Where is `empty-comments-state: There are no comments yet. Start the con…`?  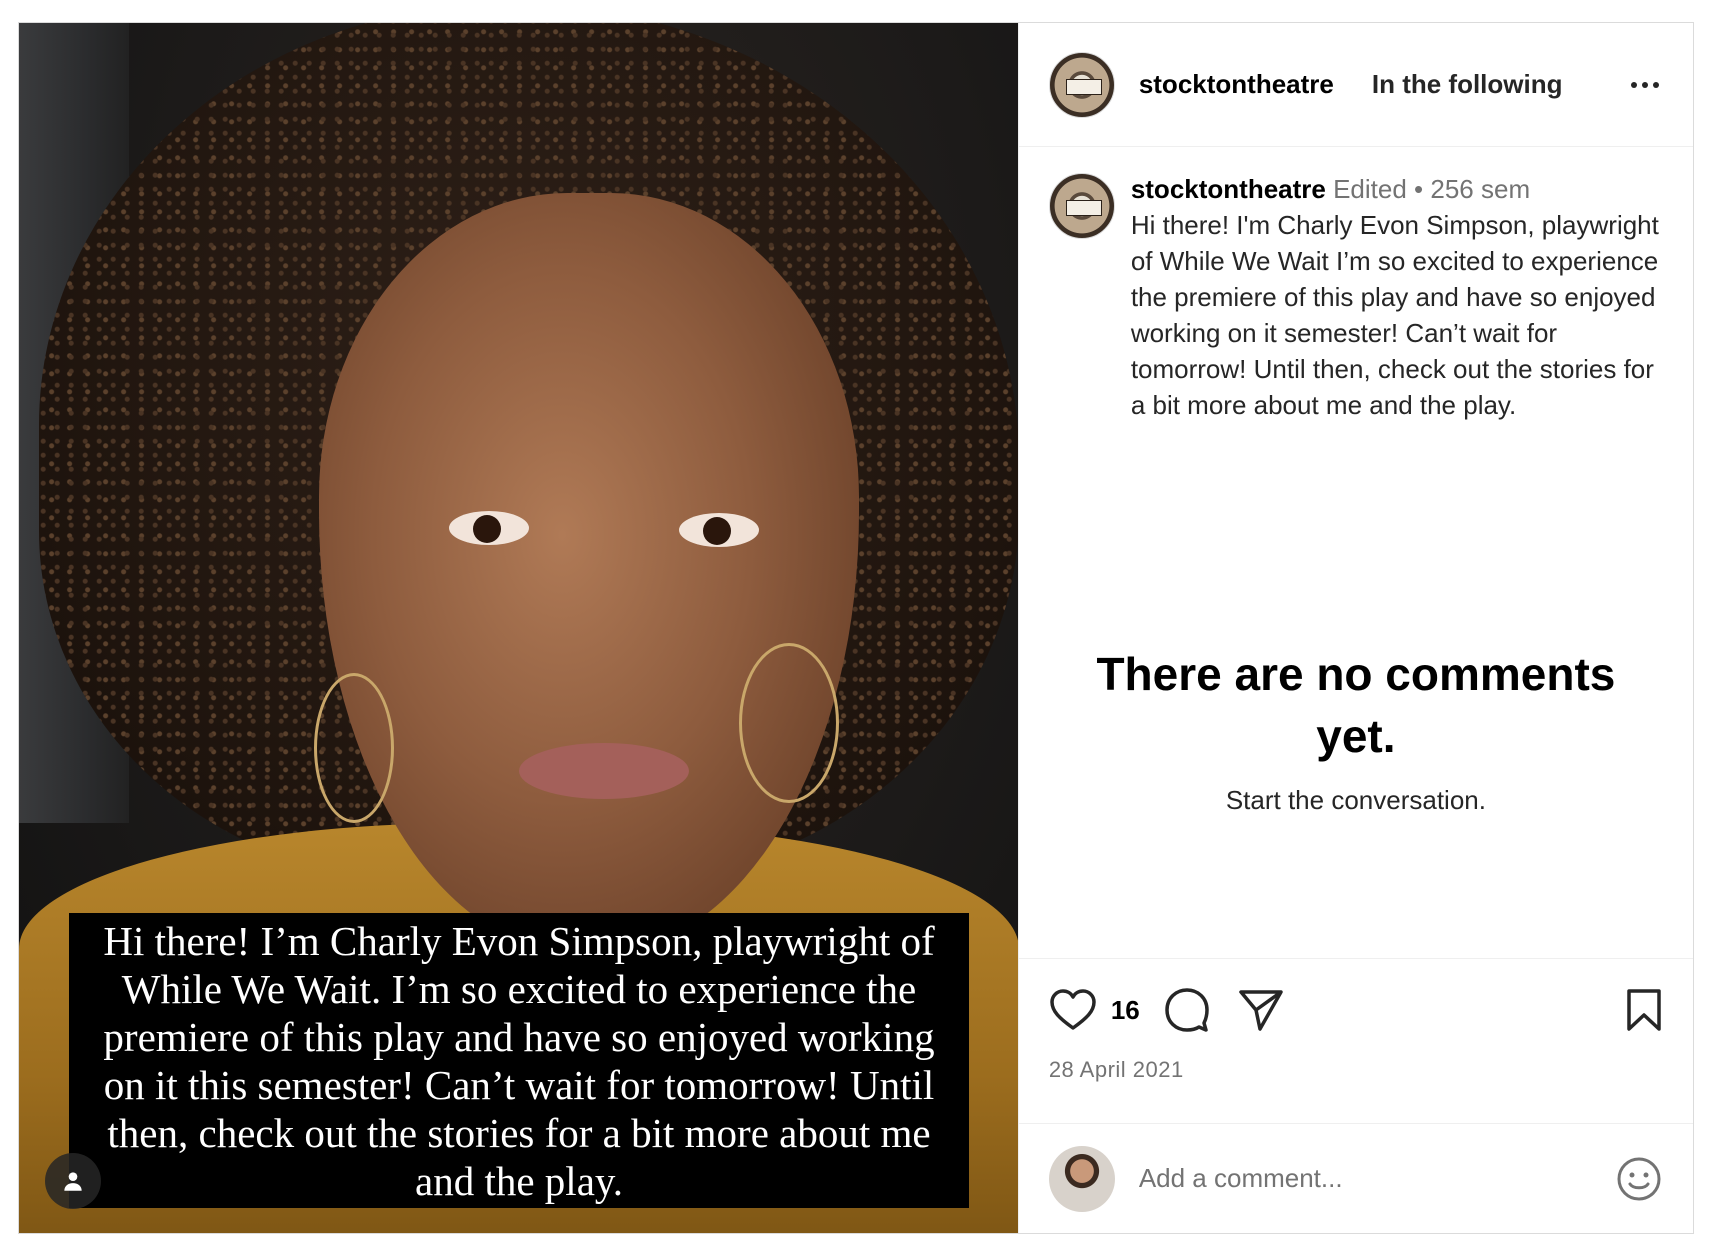
empty-comments-state: There are no comments yet. Start the con… is located at coordinates (1356, 729).